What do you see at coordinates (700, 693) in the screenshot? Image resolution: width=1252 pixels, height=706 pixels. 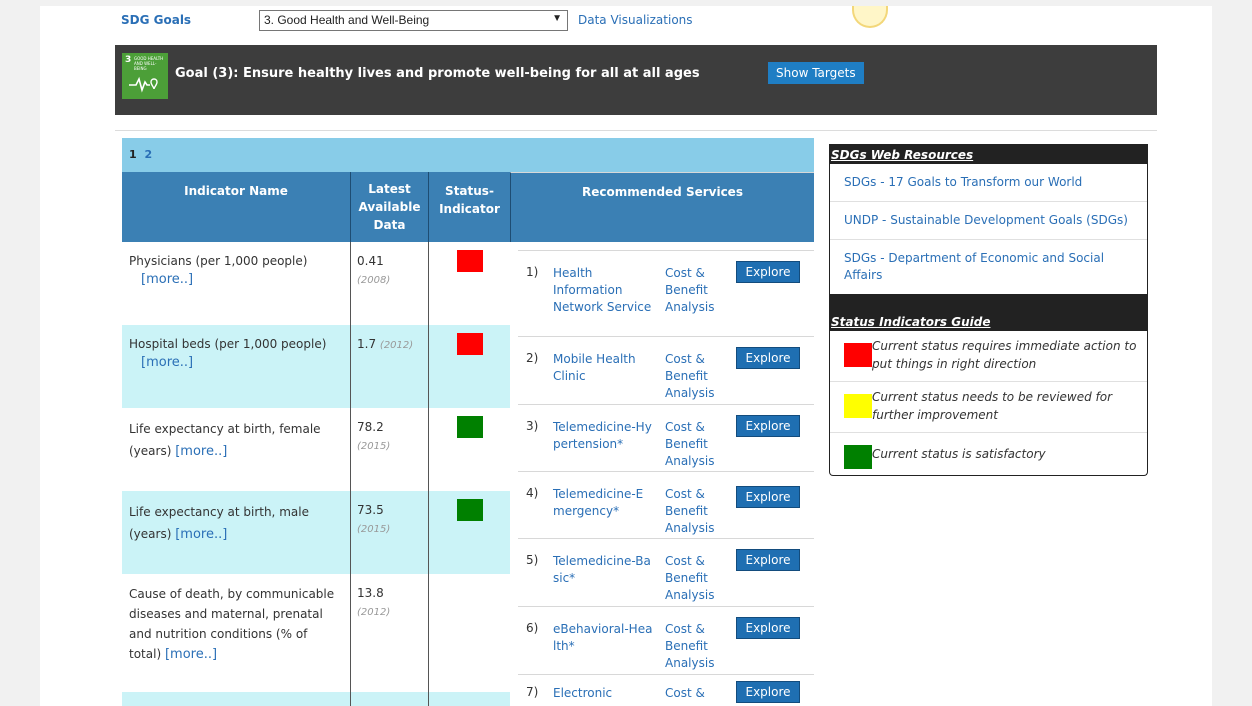 I see `cost-benefit-link: Cost &` at bounding box center [700, 693].